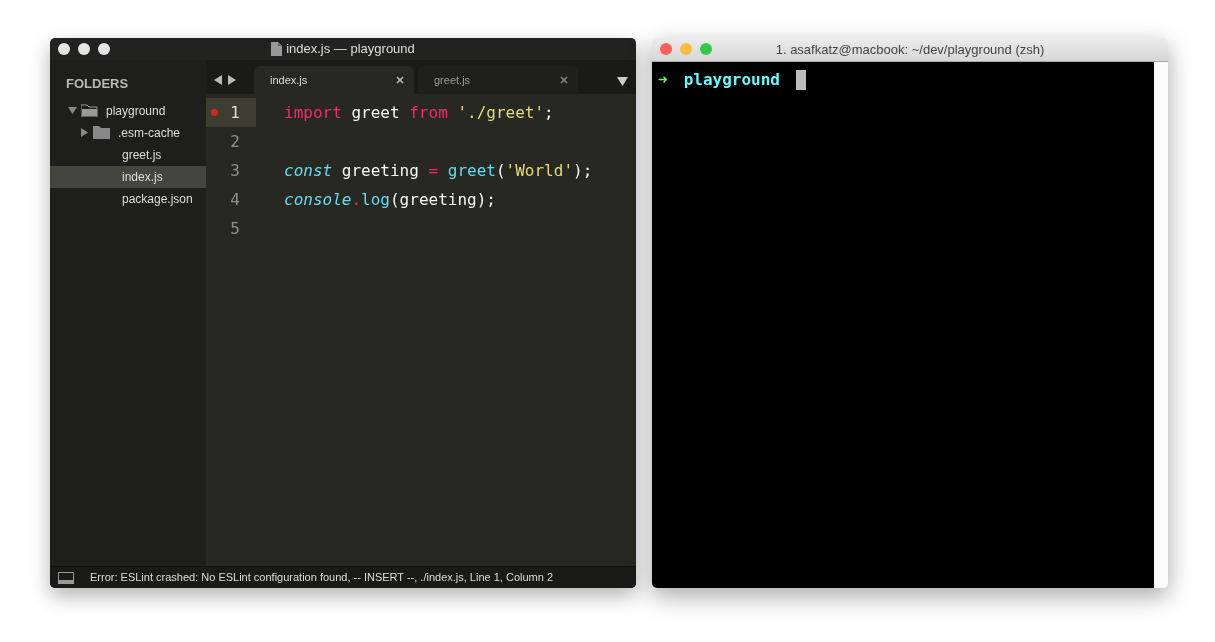 This screenshot has height=642, width=1215. Describe the element at coordinates (149, 133) in the screenshot. I see `tree-item-label: .esm-cache` at that location.